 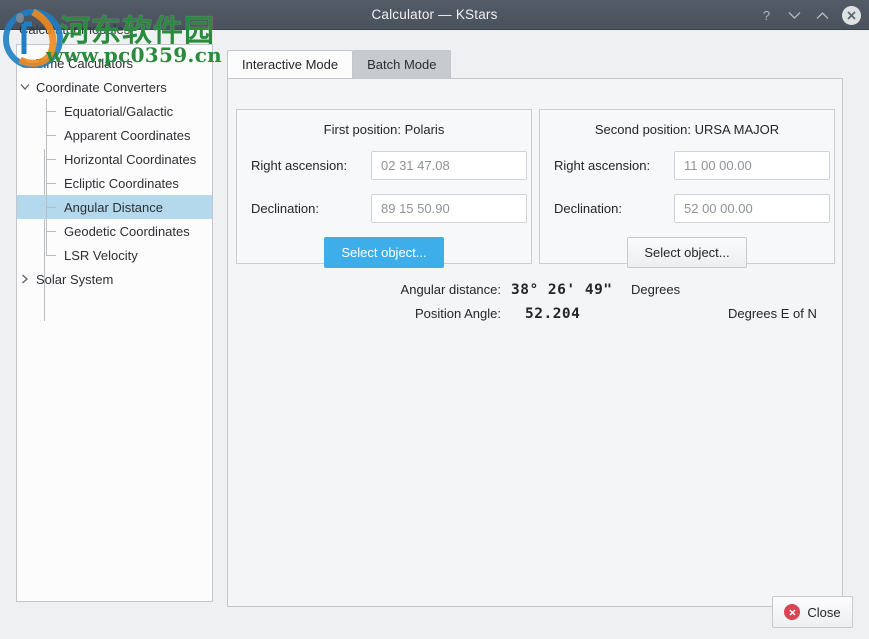 I want to click on second-dec-row: Declination: 52 00 00.00, so click(x=687, y=208).